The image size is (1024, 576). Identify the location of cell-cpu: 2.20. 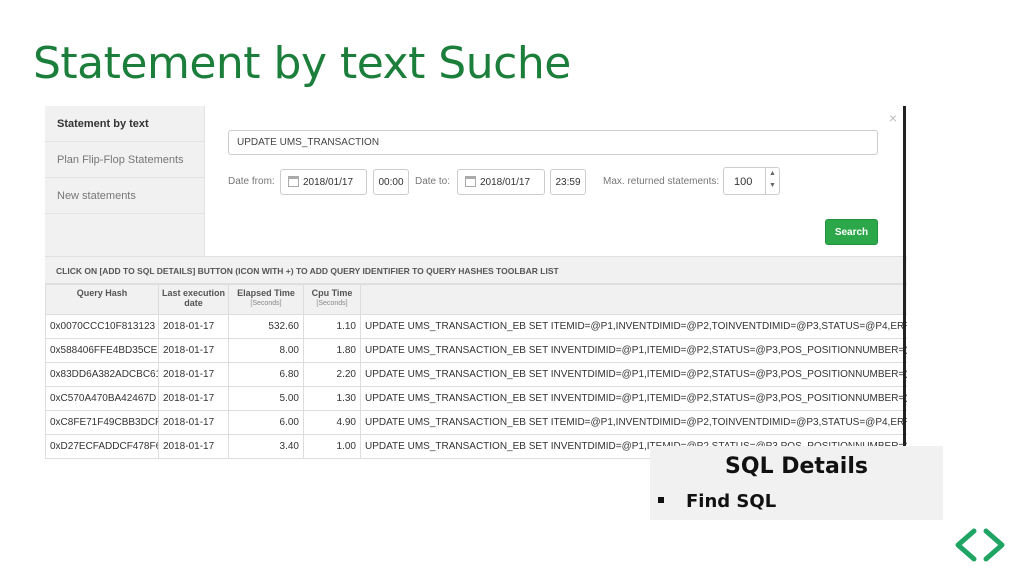
(332, 374).